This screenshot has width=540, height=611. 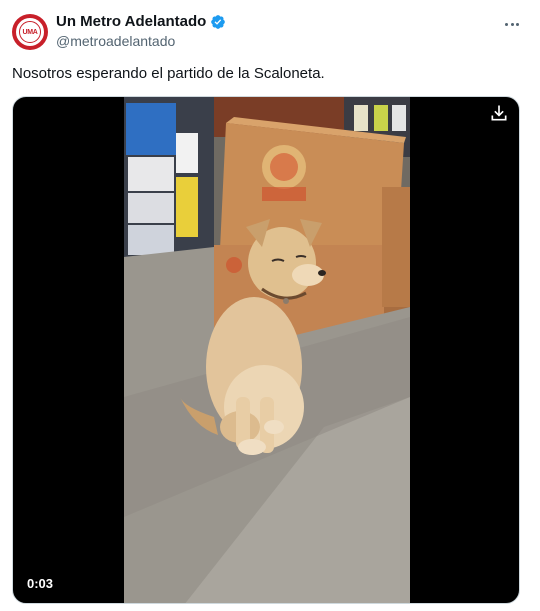 I want to click on avatar-ring: UMA, so click(x=30, y=32).